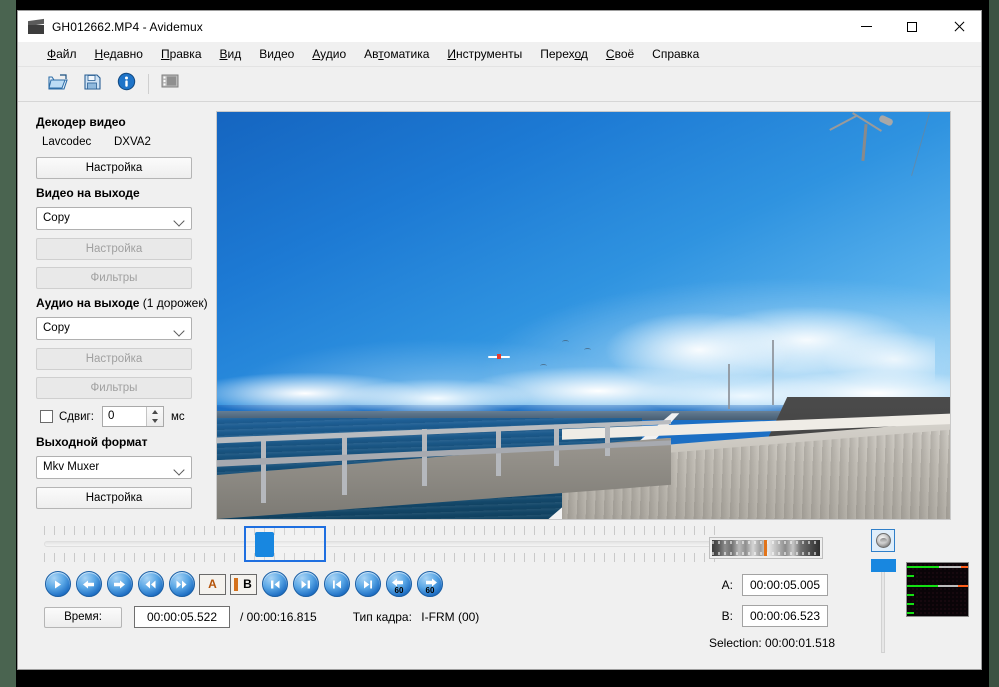 The height and width of the screenshot is (687, 999). Describe the element at coordinates (231, 54) in the screenshot. I see `menu-view: Вид` at that location.